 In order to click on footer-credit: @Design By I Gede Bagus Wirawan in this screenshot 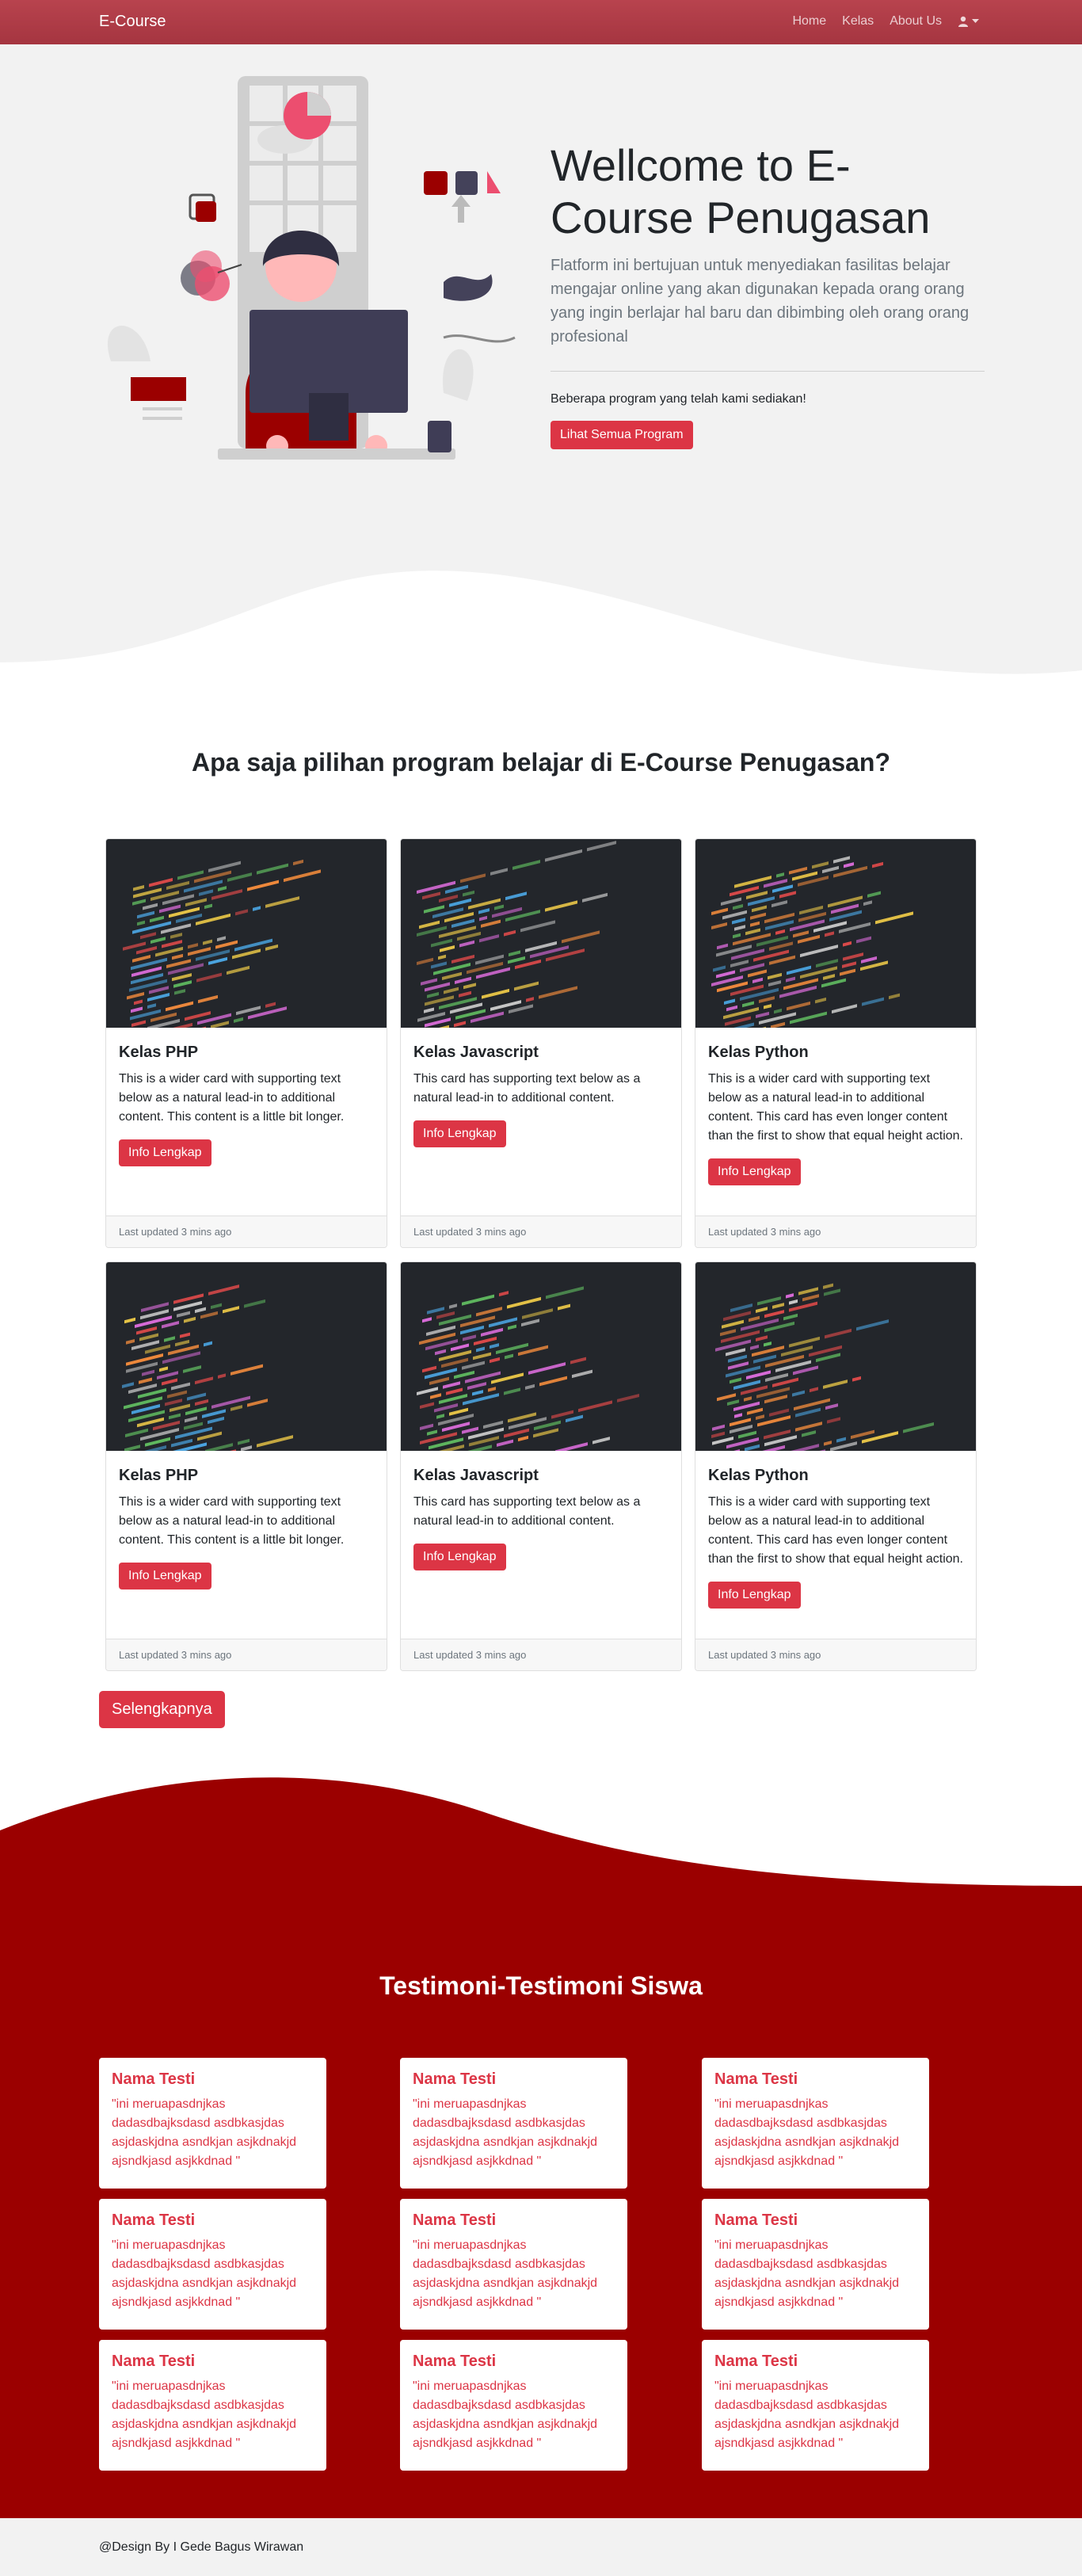, I will do `click(201, 2547)`.